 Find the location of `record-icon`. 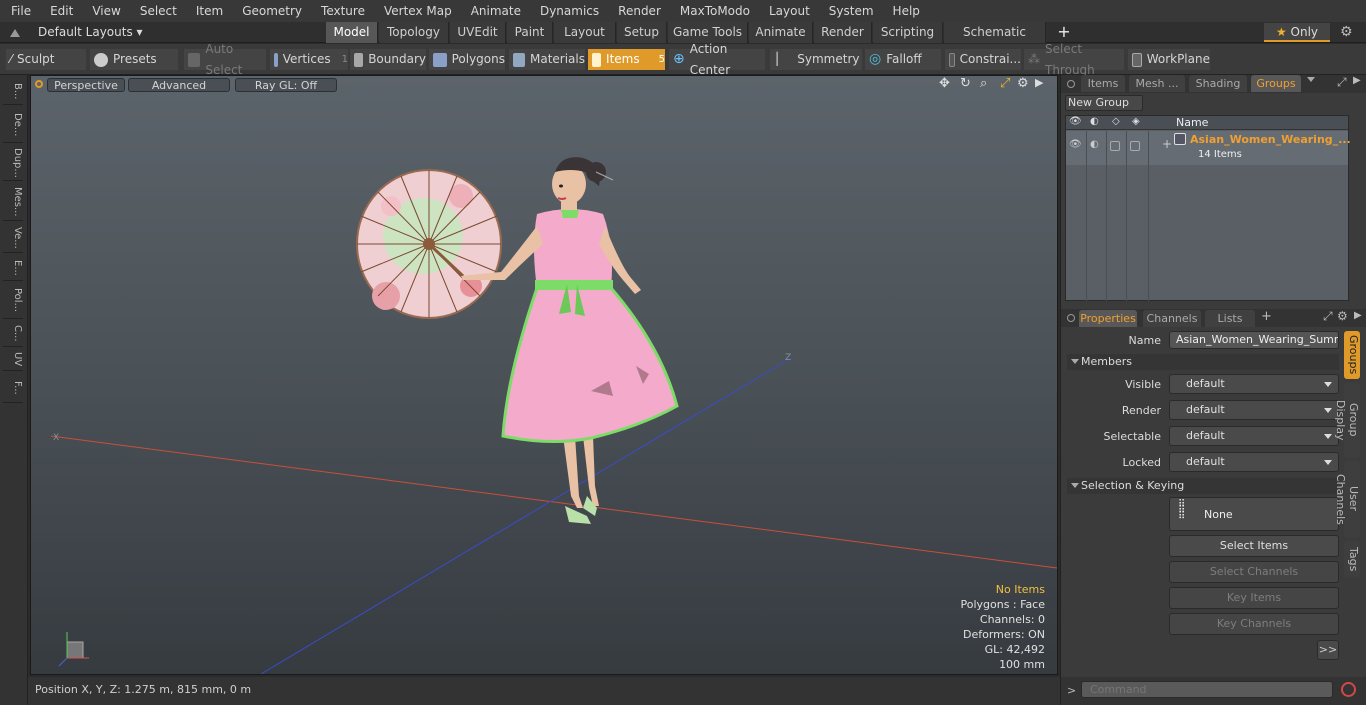

record-icon is located at coordinates (1348, 689).